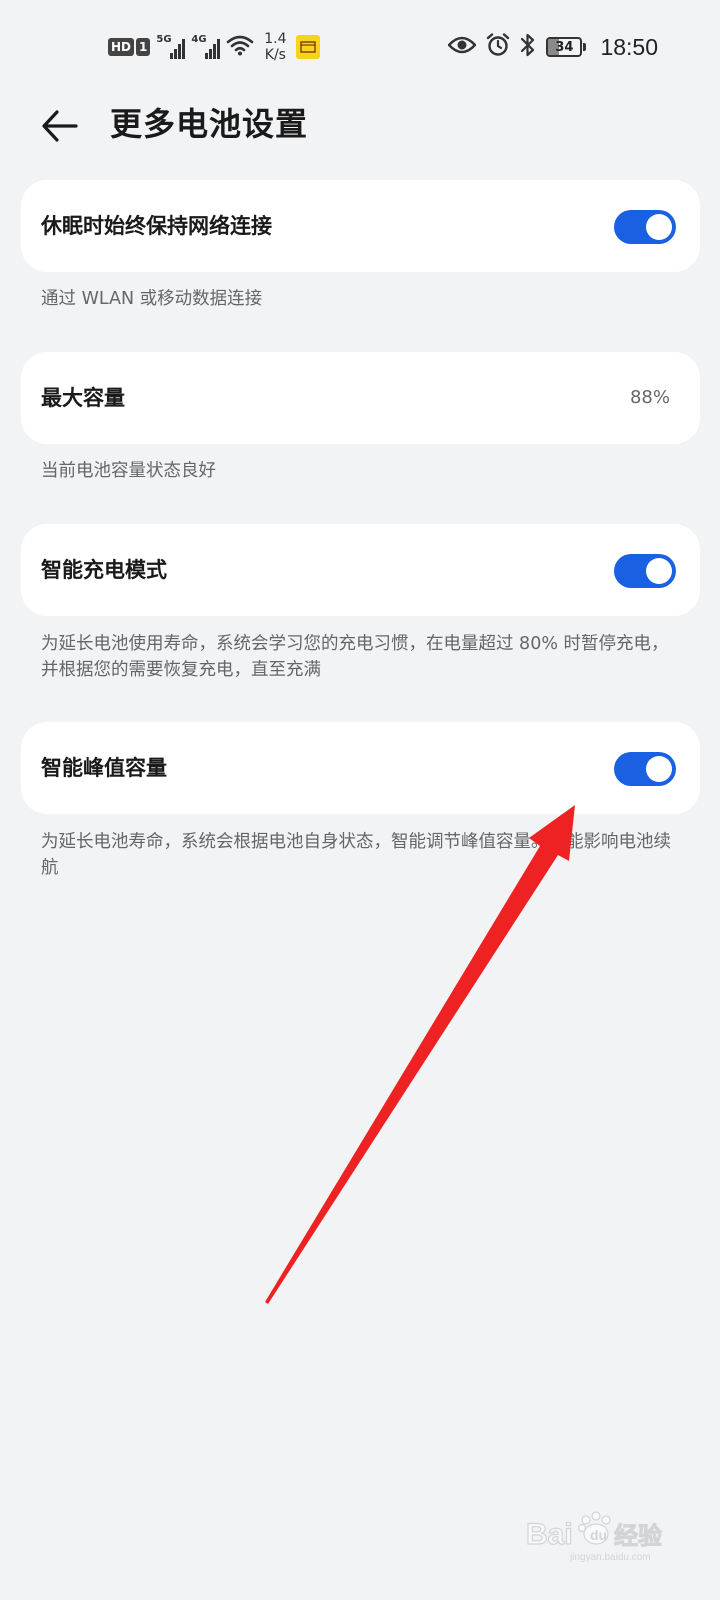 This screenshot has width=720, height=1600. What do you see at coordinates (83, 398) in the screenshot?
I see `setting-max-capacity-label: 最大容量` at bounding box center [83, 398].